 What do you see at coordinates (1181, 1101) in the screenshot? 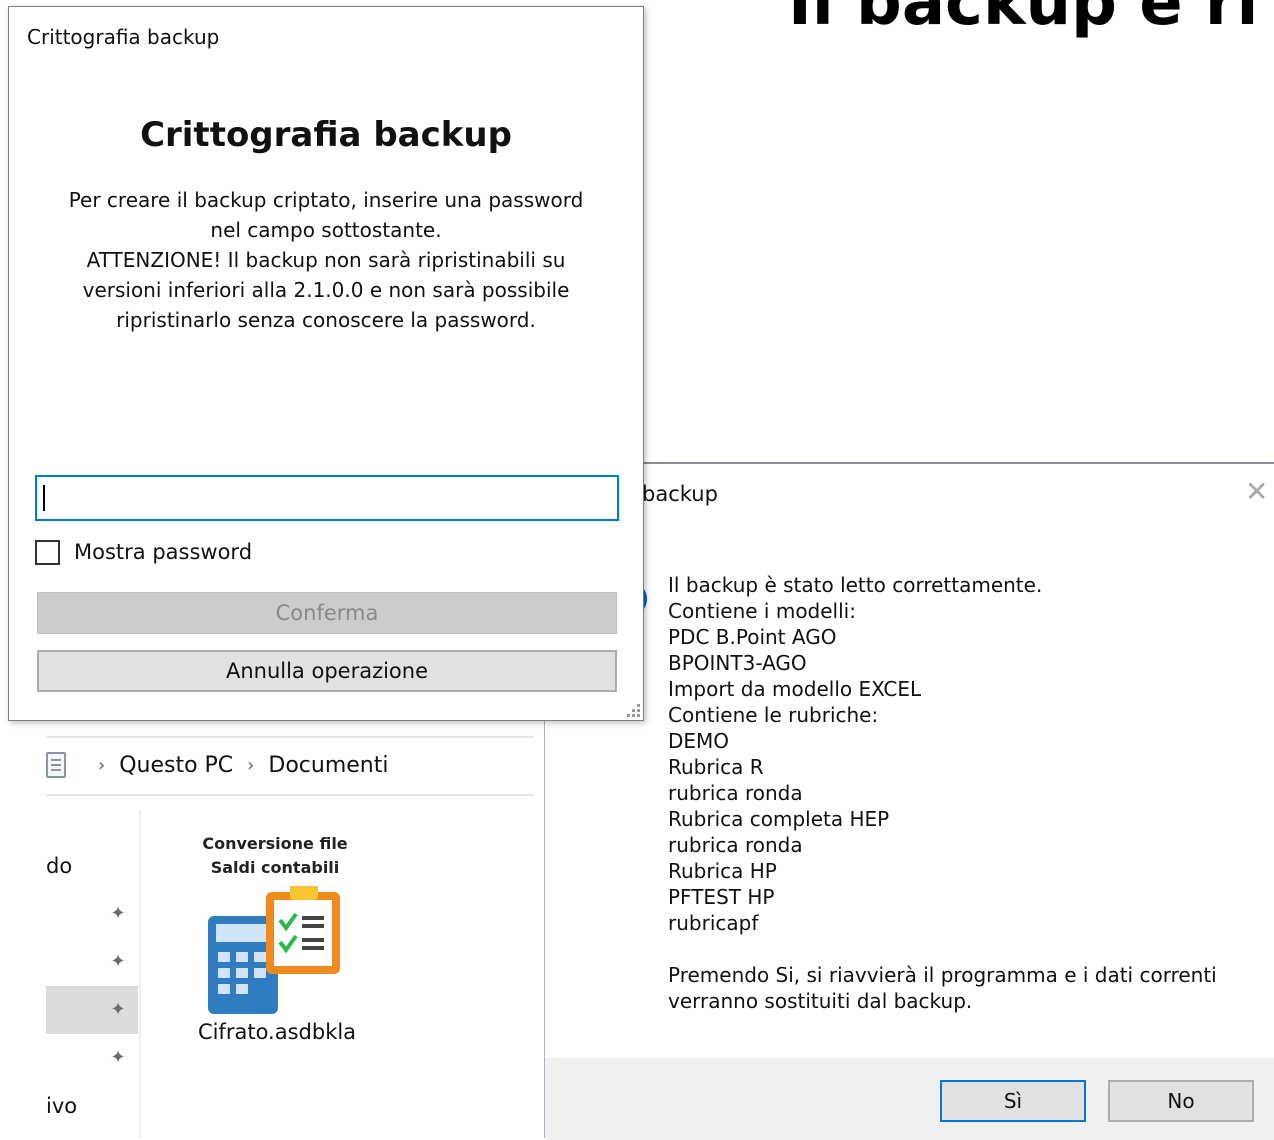
I see `no-button: No` at bounding box center [1181, 1101].